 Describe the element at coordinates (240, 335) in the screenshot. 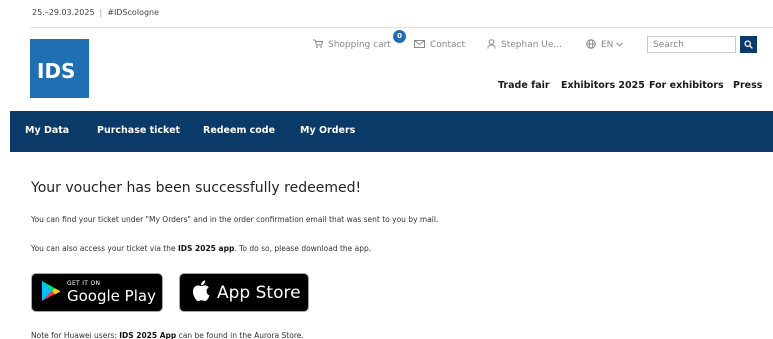

I see `note-post: can be found in the Aurora Store.` at that location.